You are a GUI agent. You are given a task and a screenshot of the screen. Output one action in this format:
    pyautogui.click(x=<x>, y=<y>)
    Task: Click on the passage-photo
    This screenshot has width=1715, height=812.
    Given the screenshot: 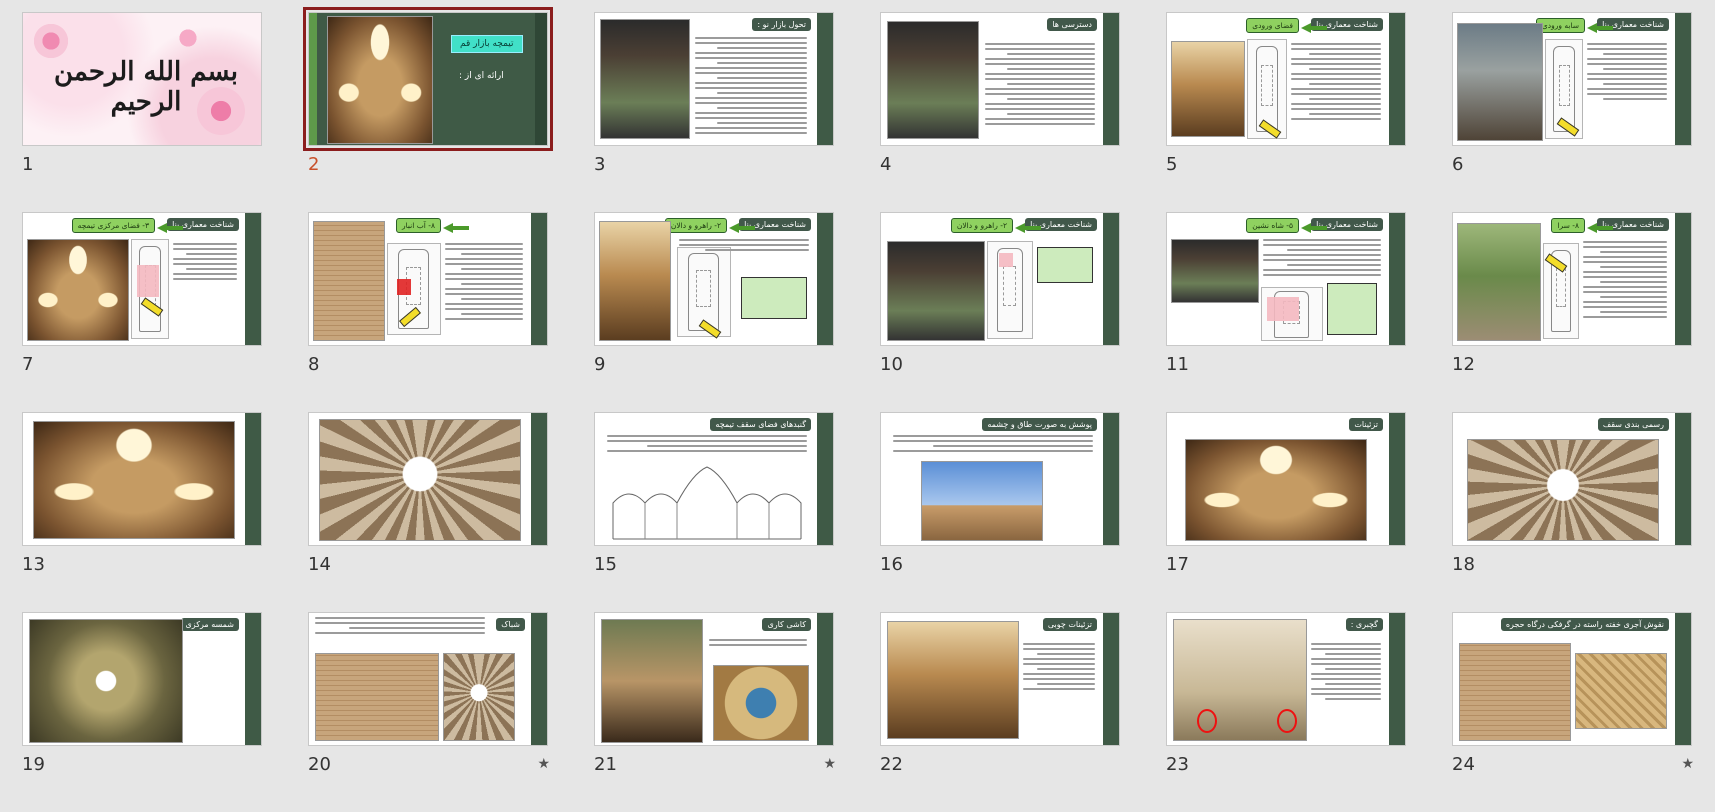 What is the action you would take?
    pyautogui.click(x=936, y=291)
    